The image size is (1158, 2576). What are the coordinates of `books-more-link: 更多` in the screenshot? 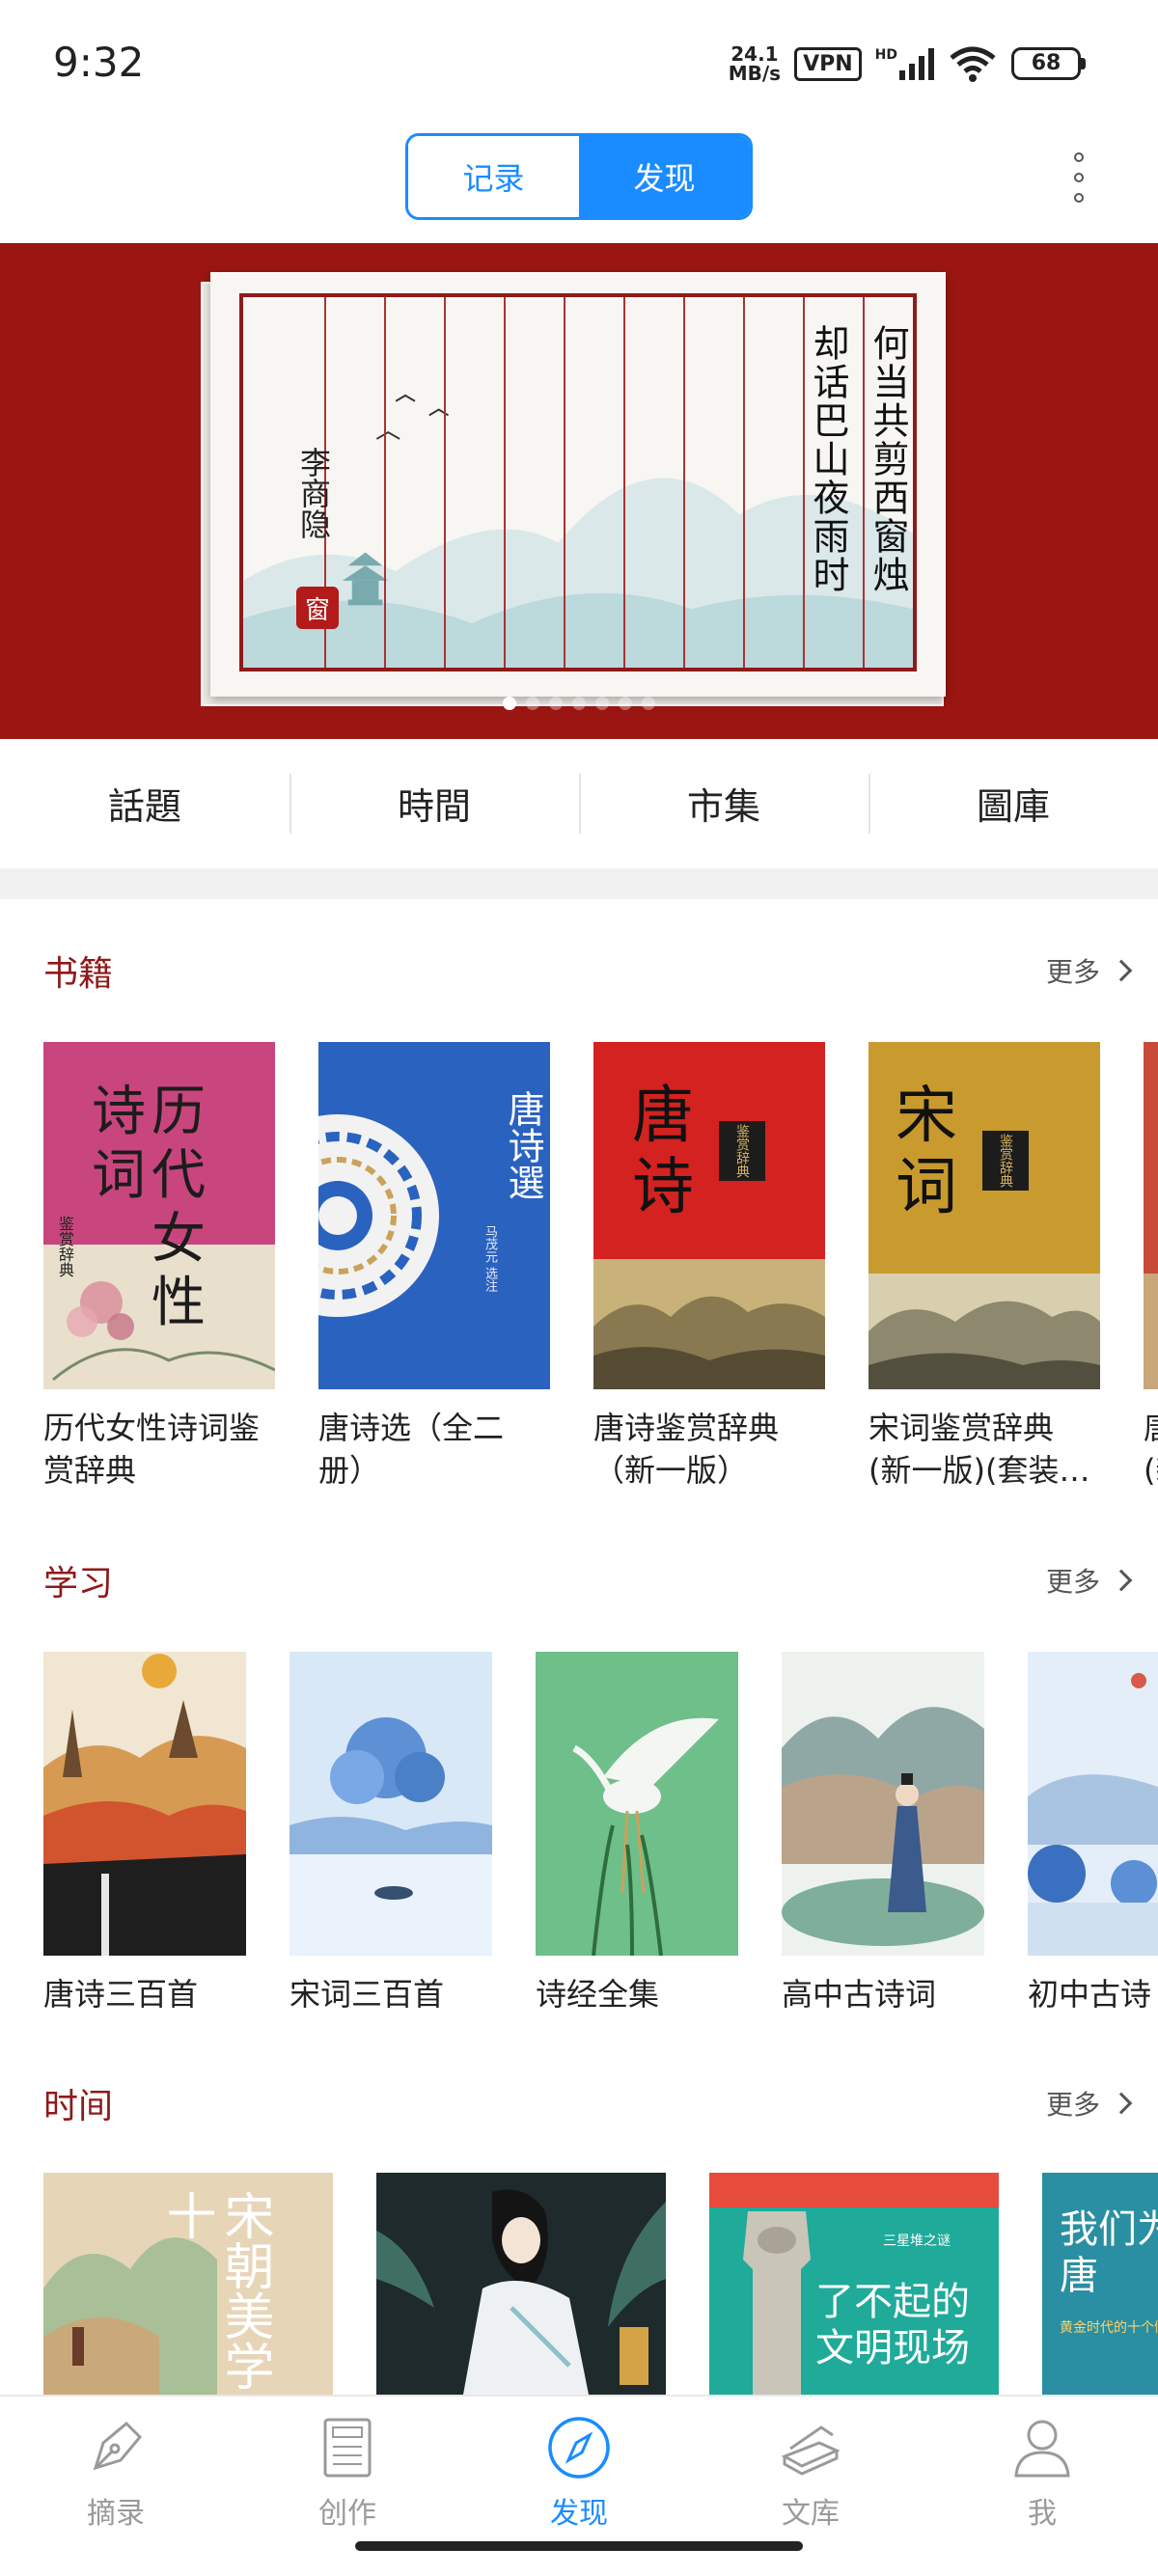 It's located at (1089, 971).